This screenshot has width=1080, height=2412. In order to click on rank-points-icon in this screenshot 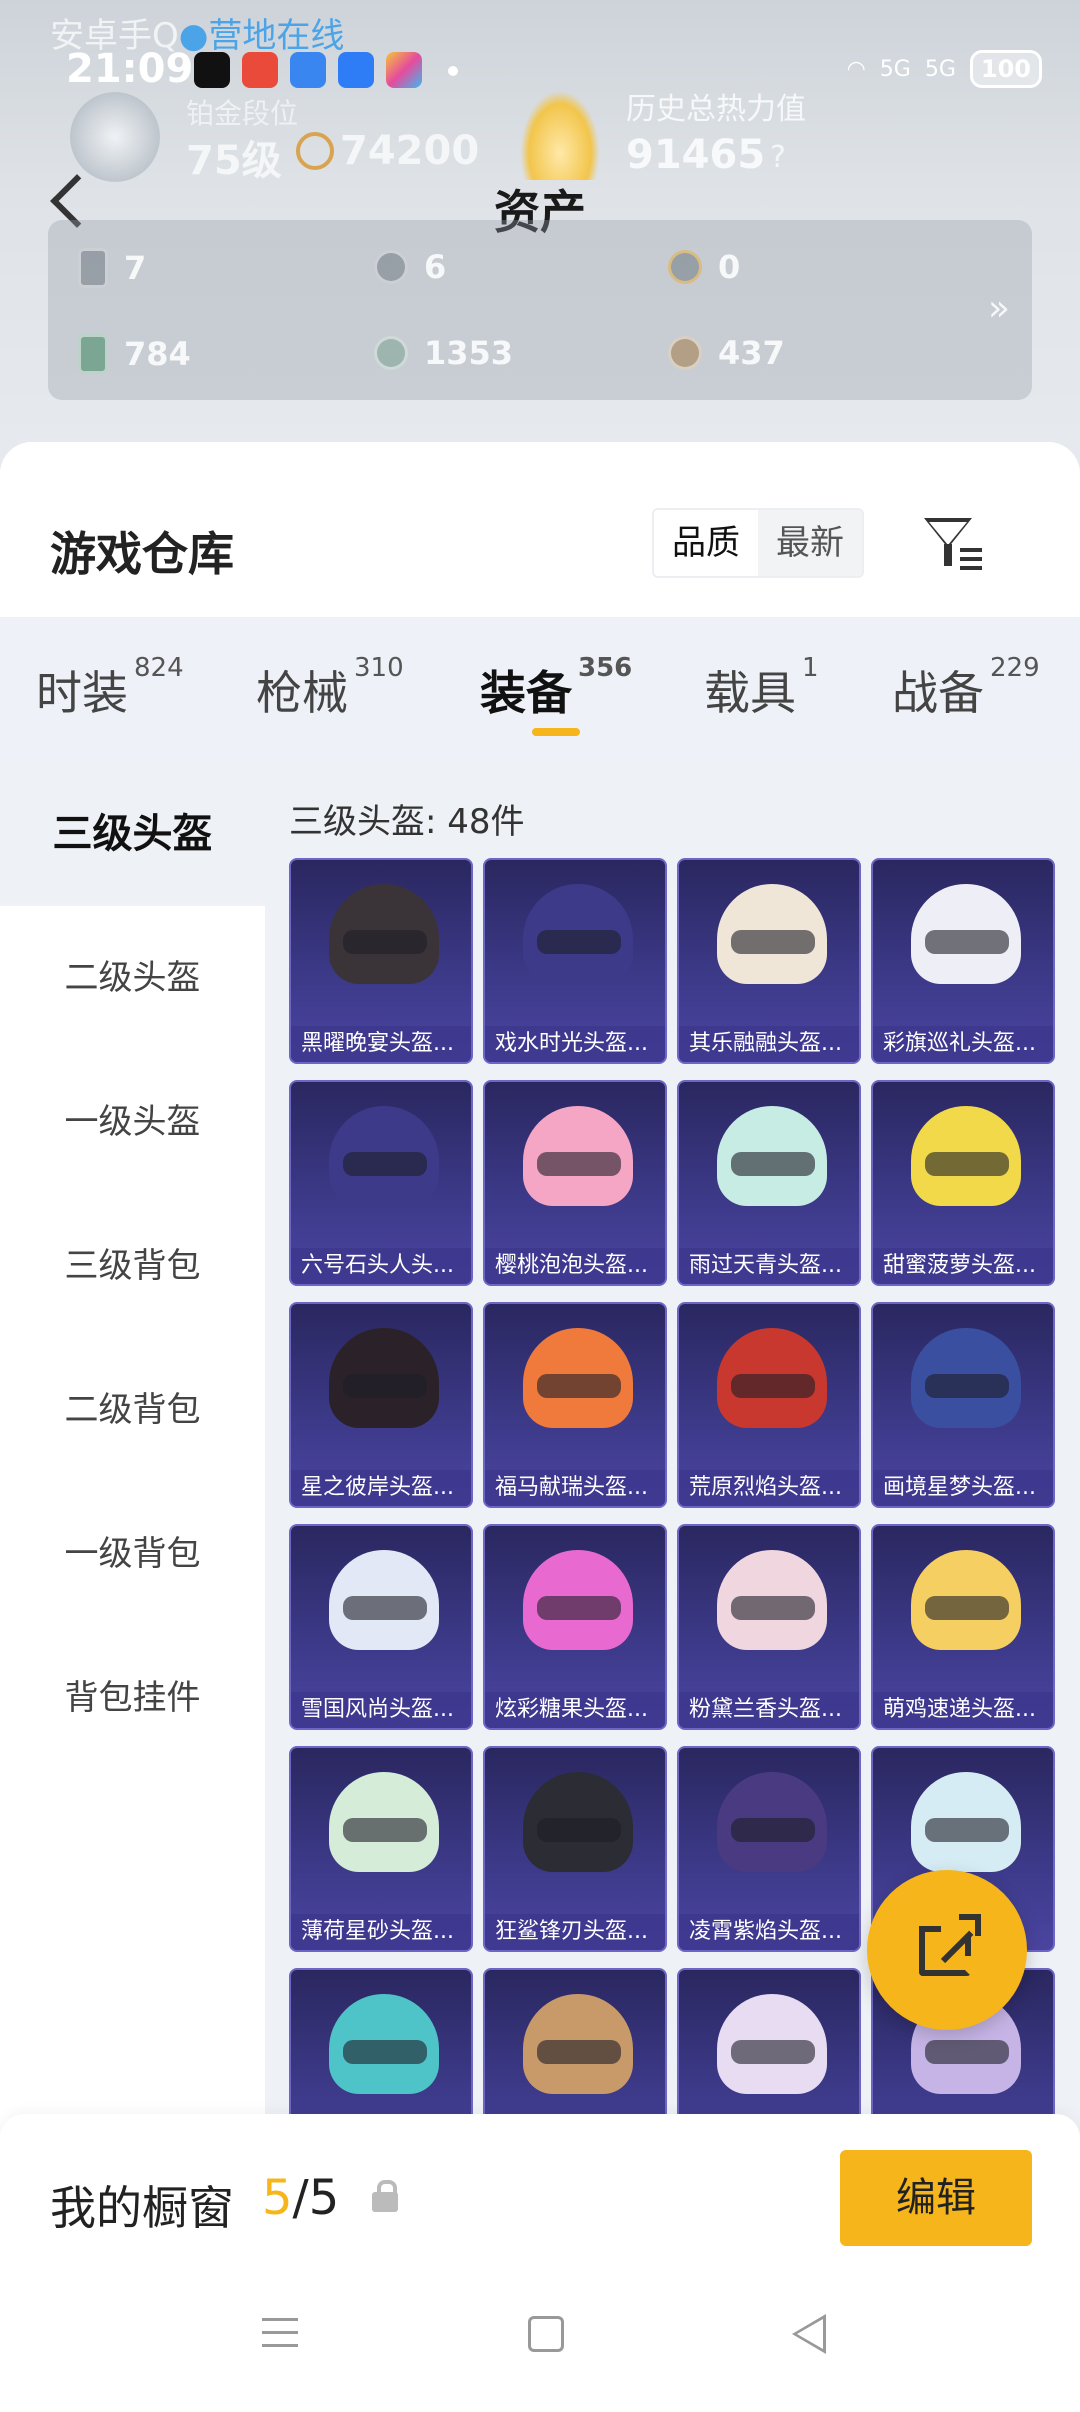, I will do `click(315, 151)`.